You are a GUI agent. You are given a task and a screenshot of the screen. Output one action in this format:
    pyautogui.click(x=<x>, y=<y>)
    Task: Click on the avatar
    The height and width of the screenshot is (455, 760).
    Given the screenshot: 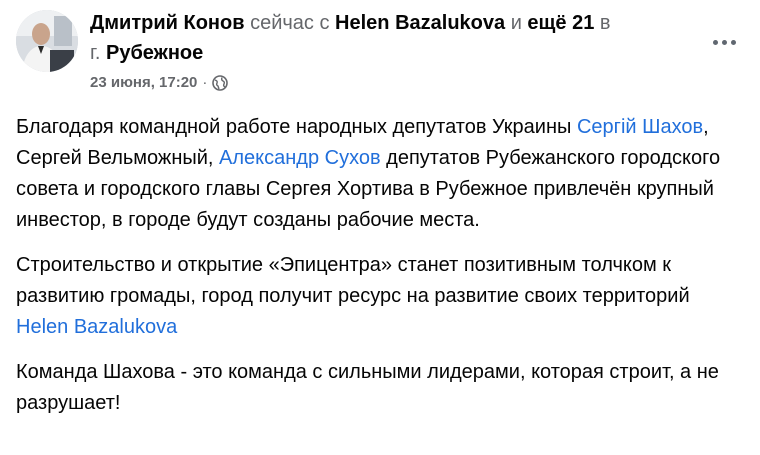 What is the action you would take?
    pyautogui.click(x=47, y=41)
    